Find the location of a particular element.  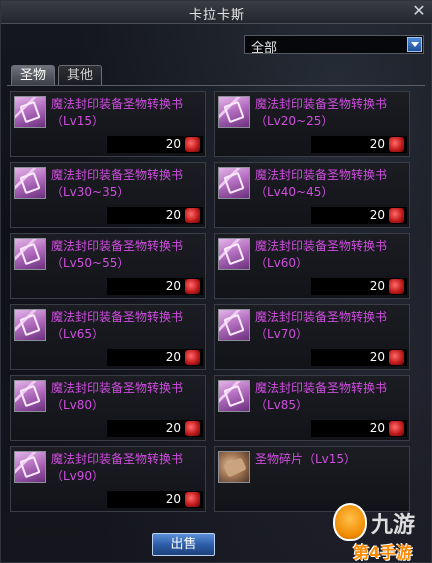

site-watermark: 九游 第4手游 is located at coordinates (381, 531).